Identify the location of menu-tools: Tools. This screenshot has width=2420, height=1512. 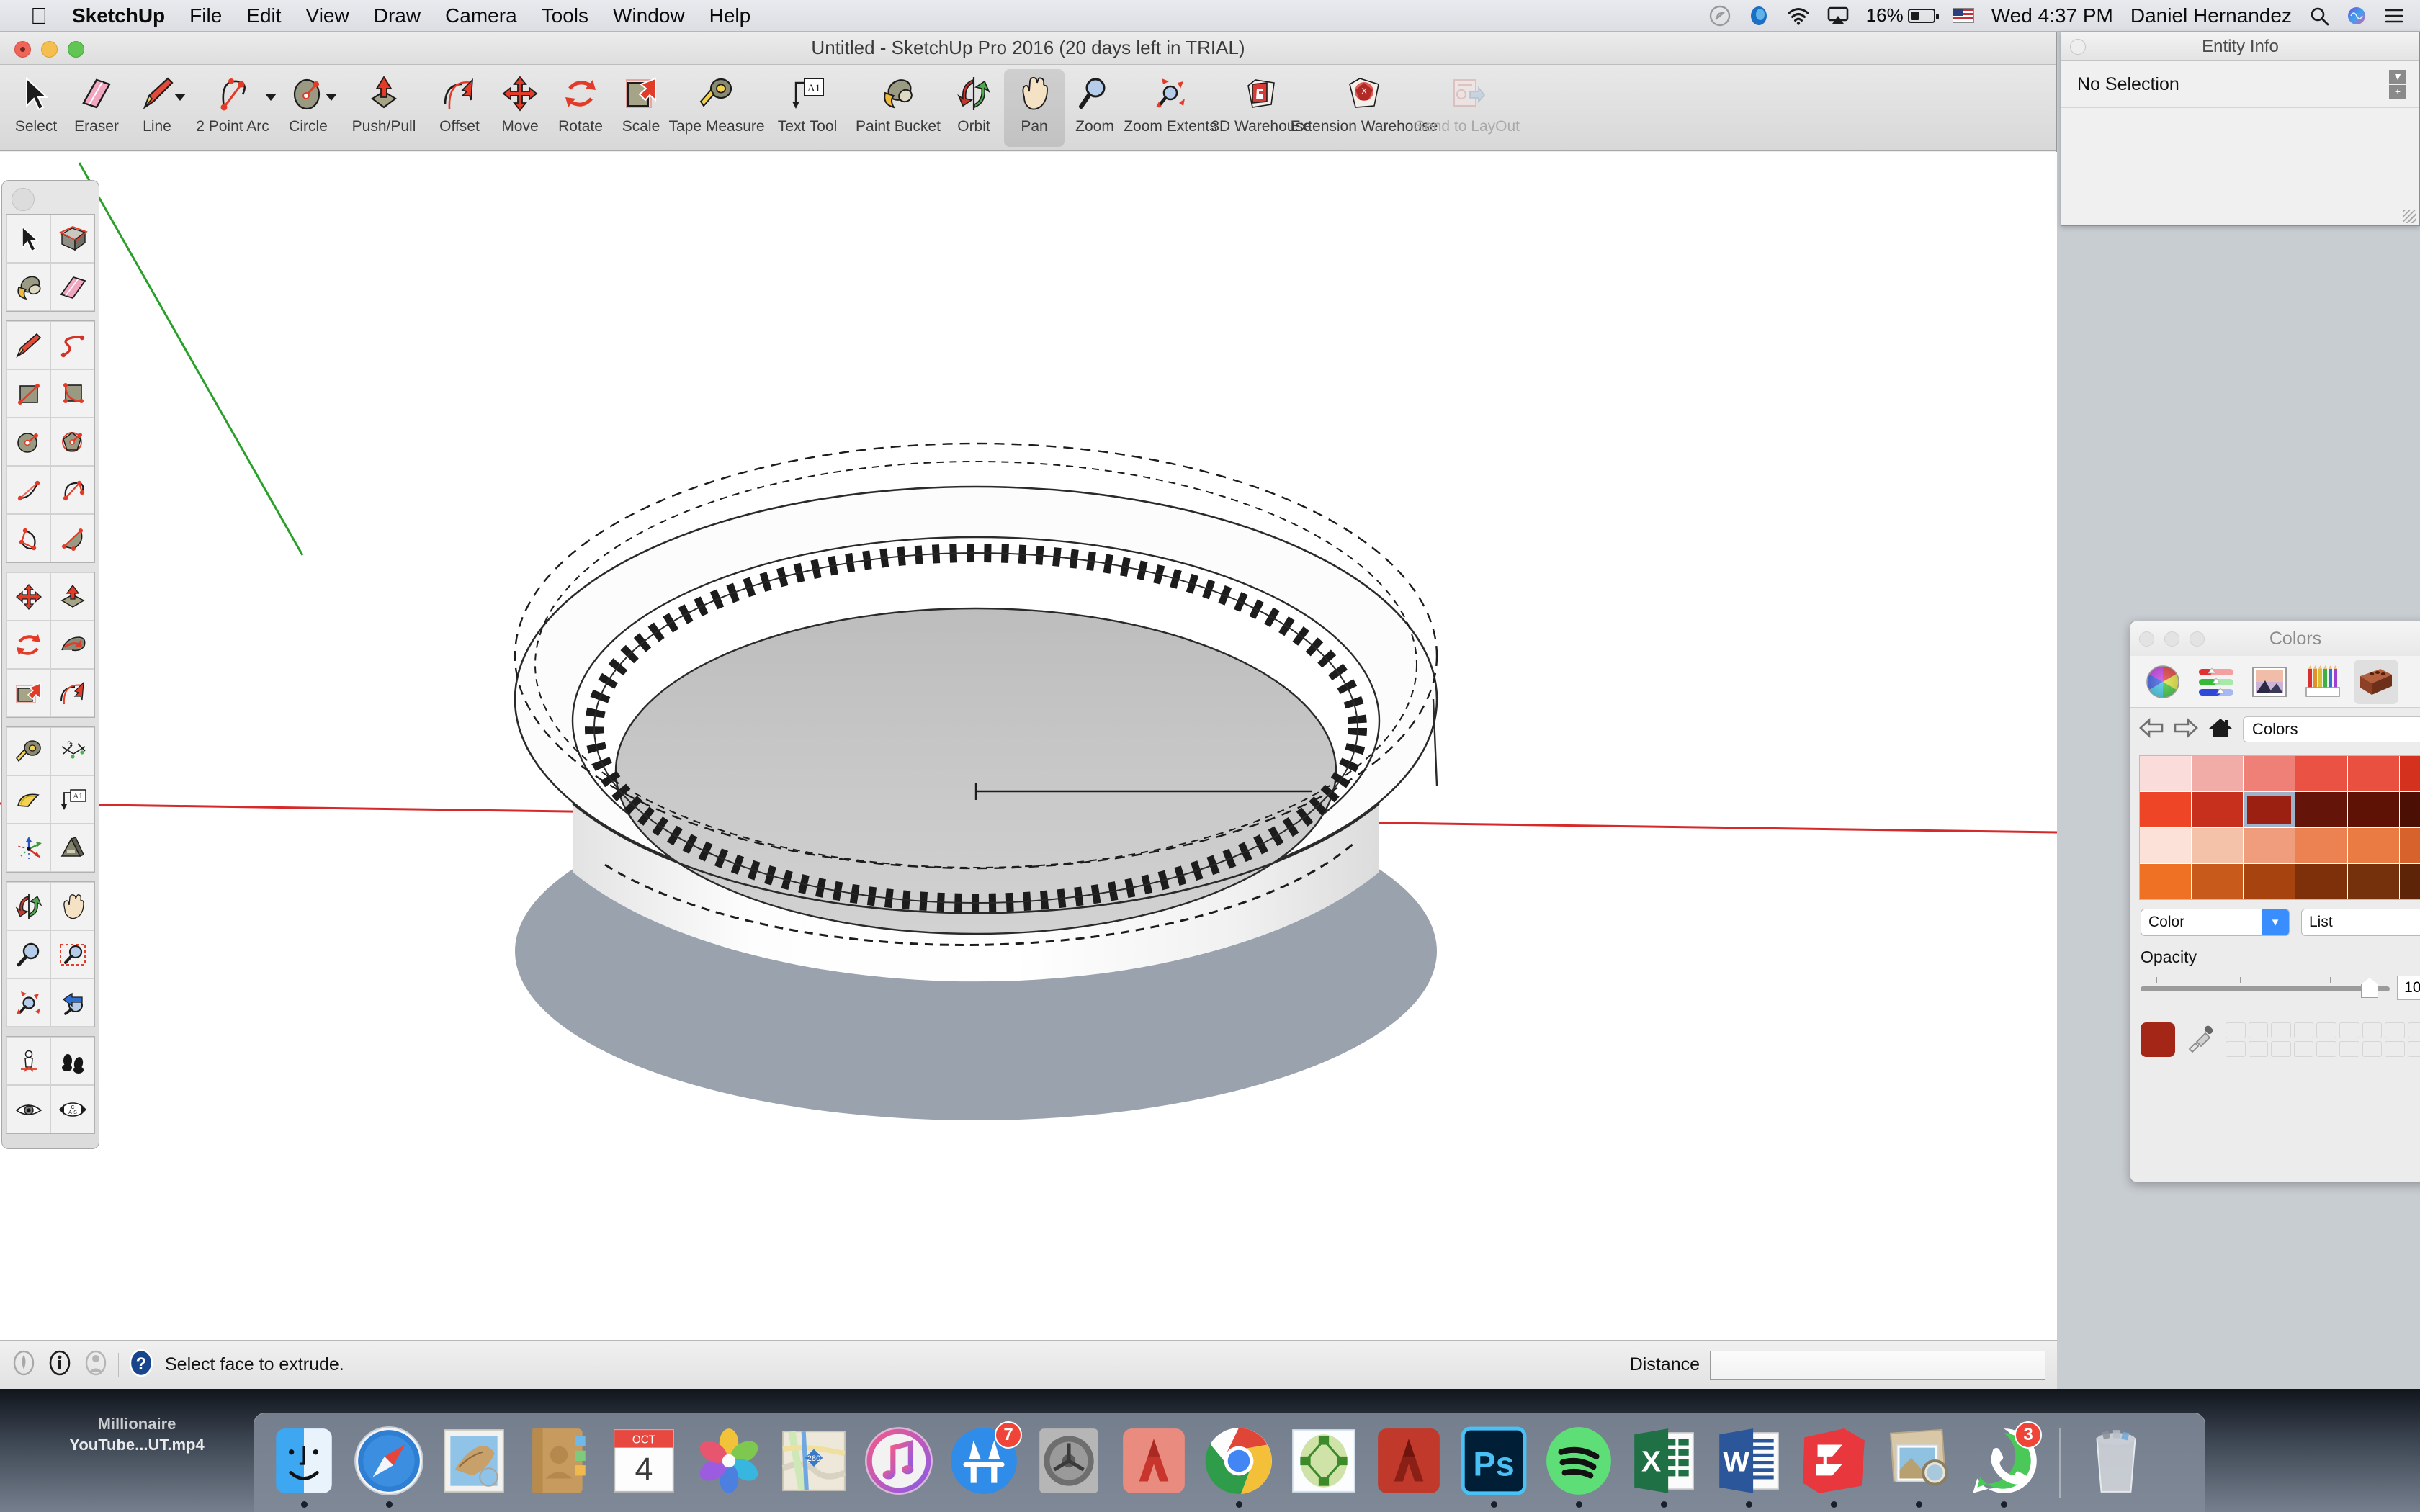
(565, 15).